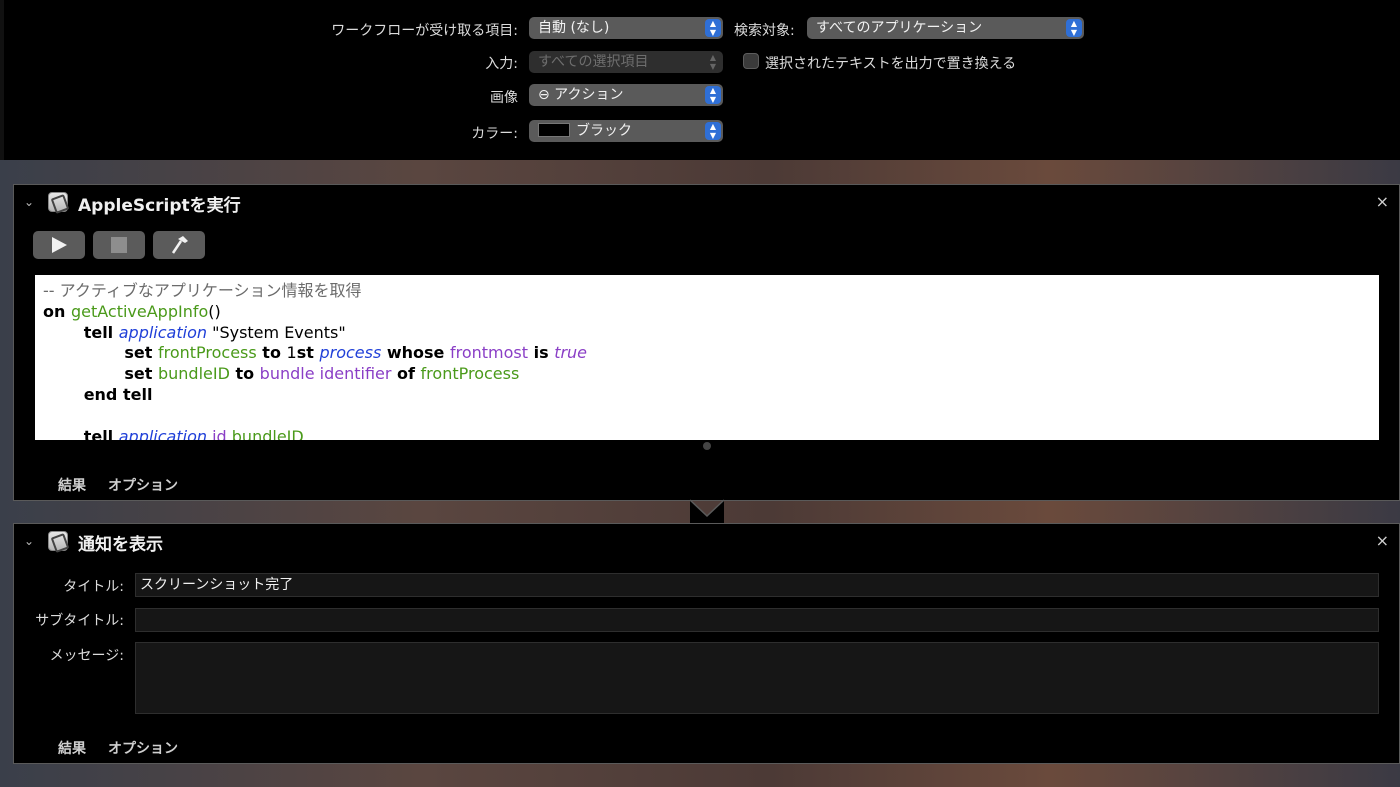 The width and height of the screenshot is (1400, 787). Describe the element at coordinates (57, 311) in the screenshot. I see `code-token: on` at that location.